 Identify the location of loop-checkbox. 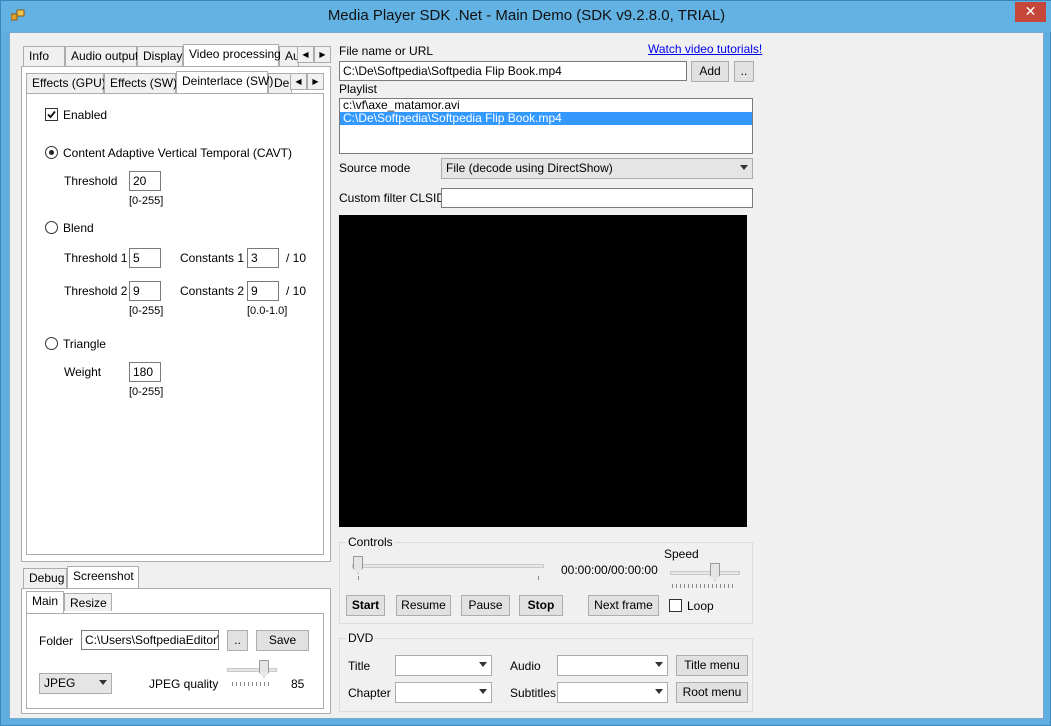
(675, 605).